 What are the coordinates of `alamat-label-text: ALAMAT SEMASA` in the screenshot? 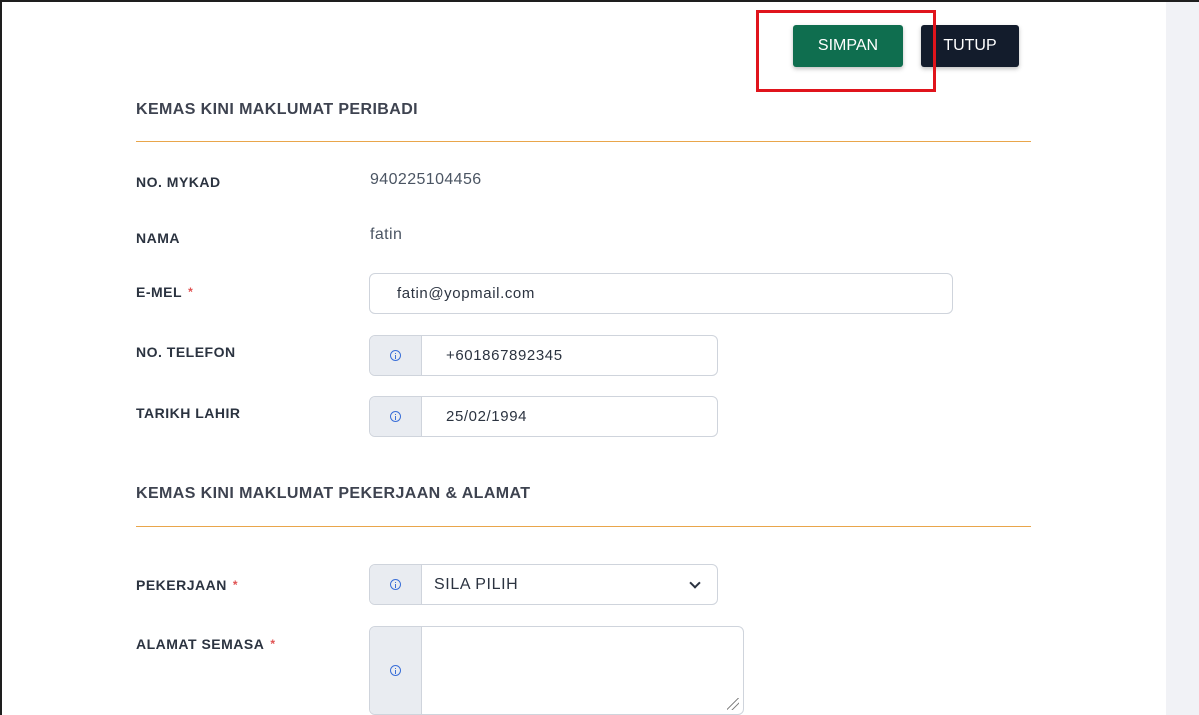 It's located at (200, 644).